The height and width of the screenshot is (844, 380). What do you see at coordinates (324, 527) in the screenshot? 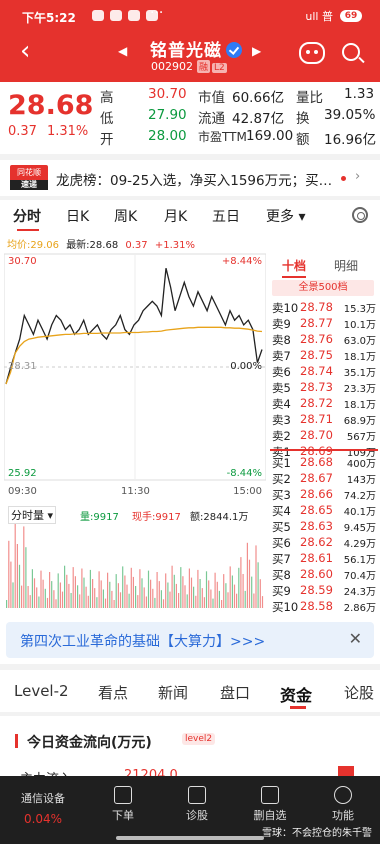
I see `bid-row: 买5 28.63 9.45万` at bounding box center [324, 527].